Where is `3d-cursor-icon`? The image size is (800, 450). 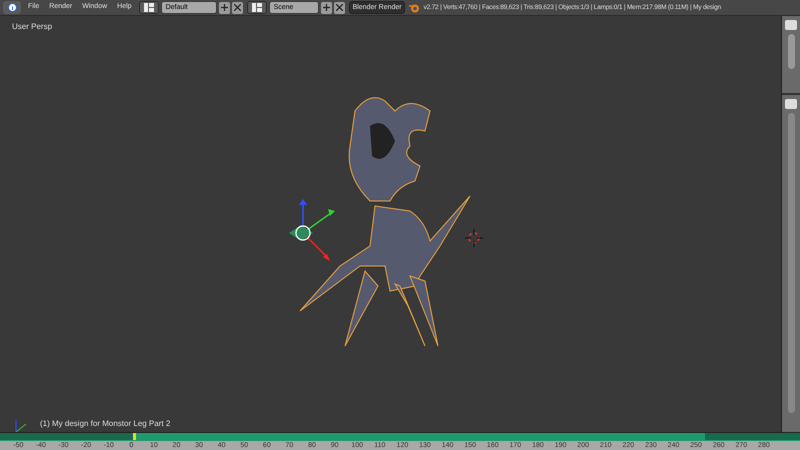 3d-cursor-icon is located at coordinates (474, 238).